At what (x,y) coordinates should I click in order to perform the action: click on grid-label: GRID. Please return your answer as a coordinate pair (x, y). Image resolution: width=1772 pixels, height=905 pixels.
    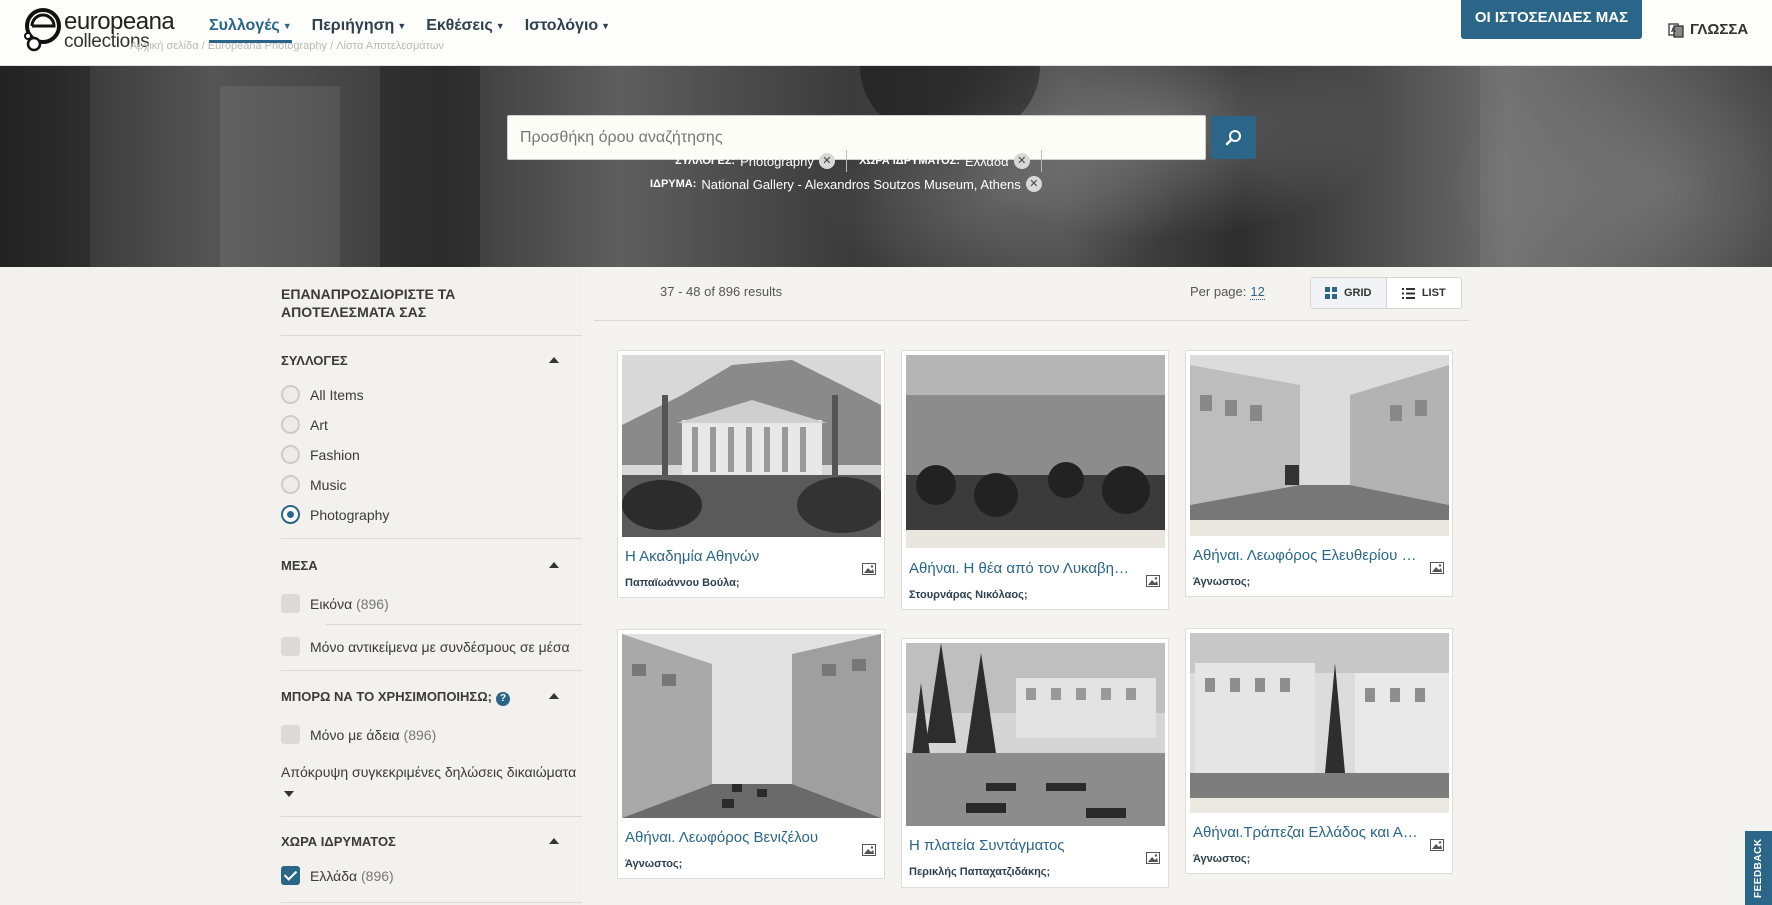
    Looking at the image, I should click on (1358, 293).